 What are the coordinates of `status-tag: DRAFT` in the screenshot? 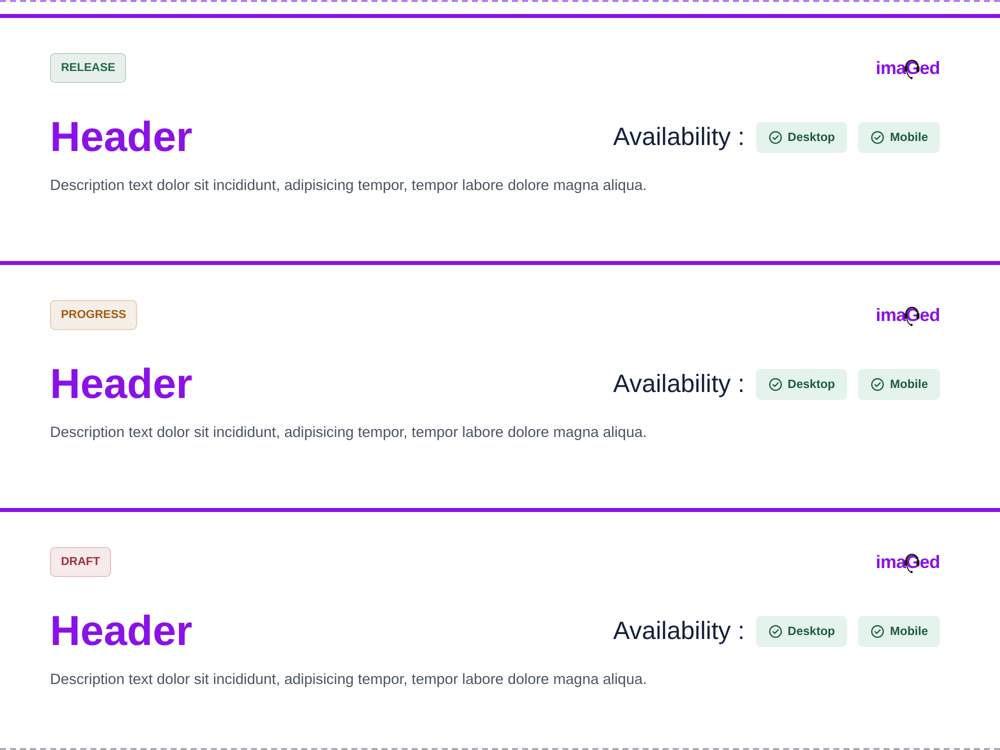 It's located at (80, 562).